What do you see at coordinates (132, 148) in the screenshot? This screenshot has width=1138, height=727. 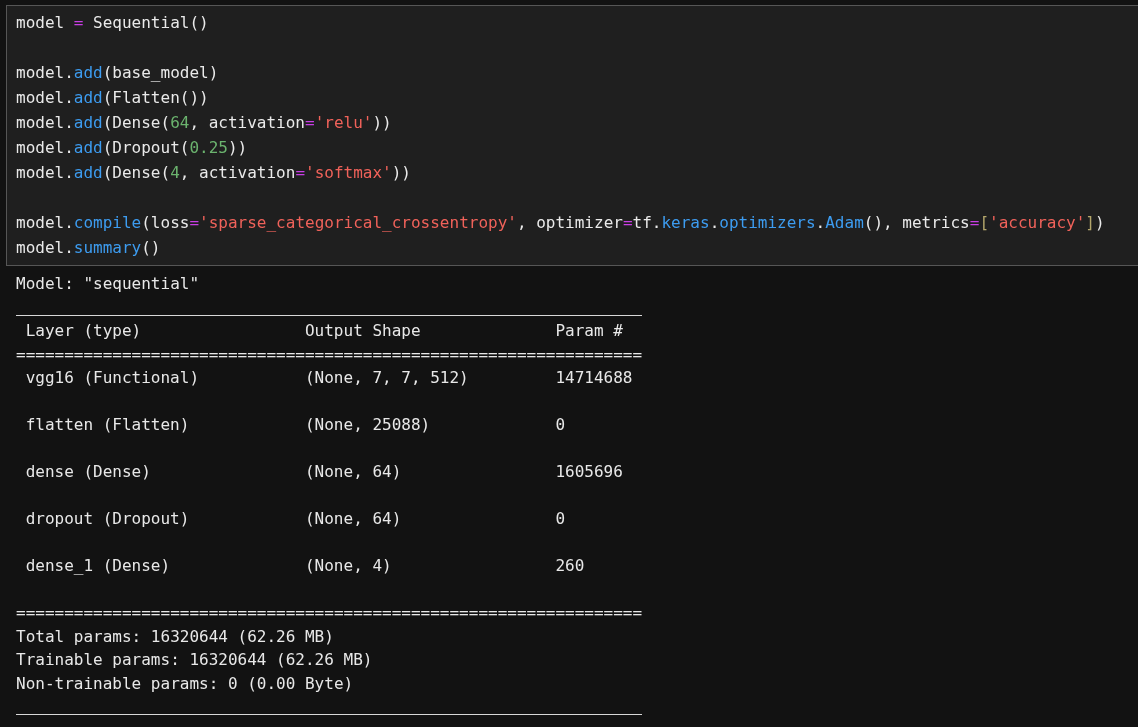 I see `code-line: model.add(Dropout(0.25))` at bounding box center [132, 148].